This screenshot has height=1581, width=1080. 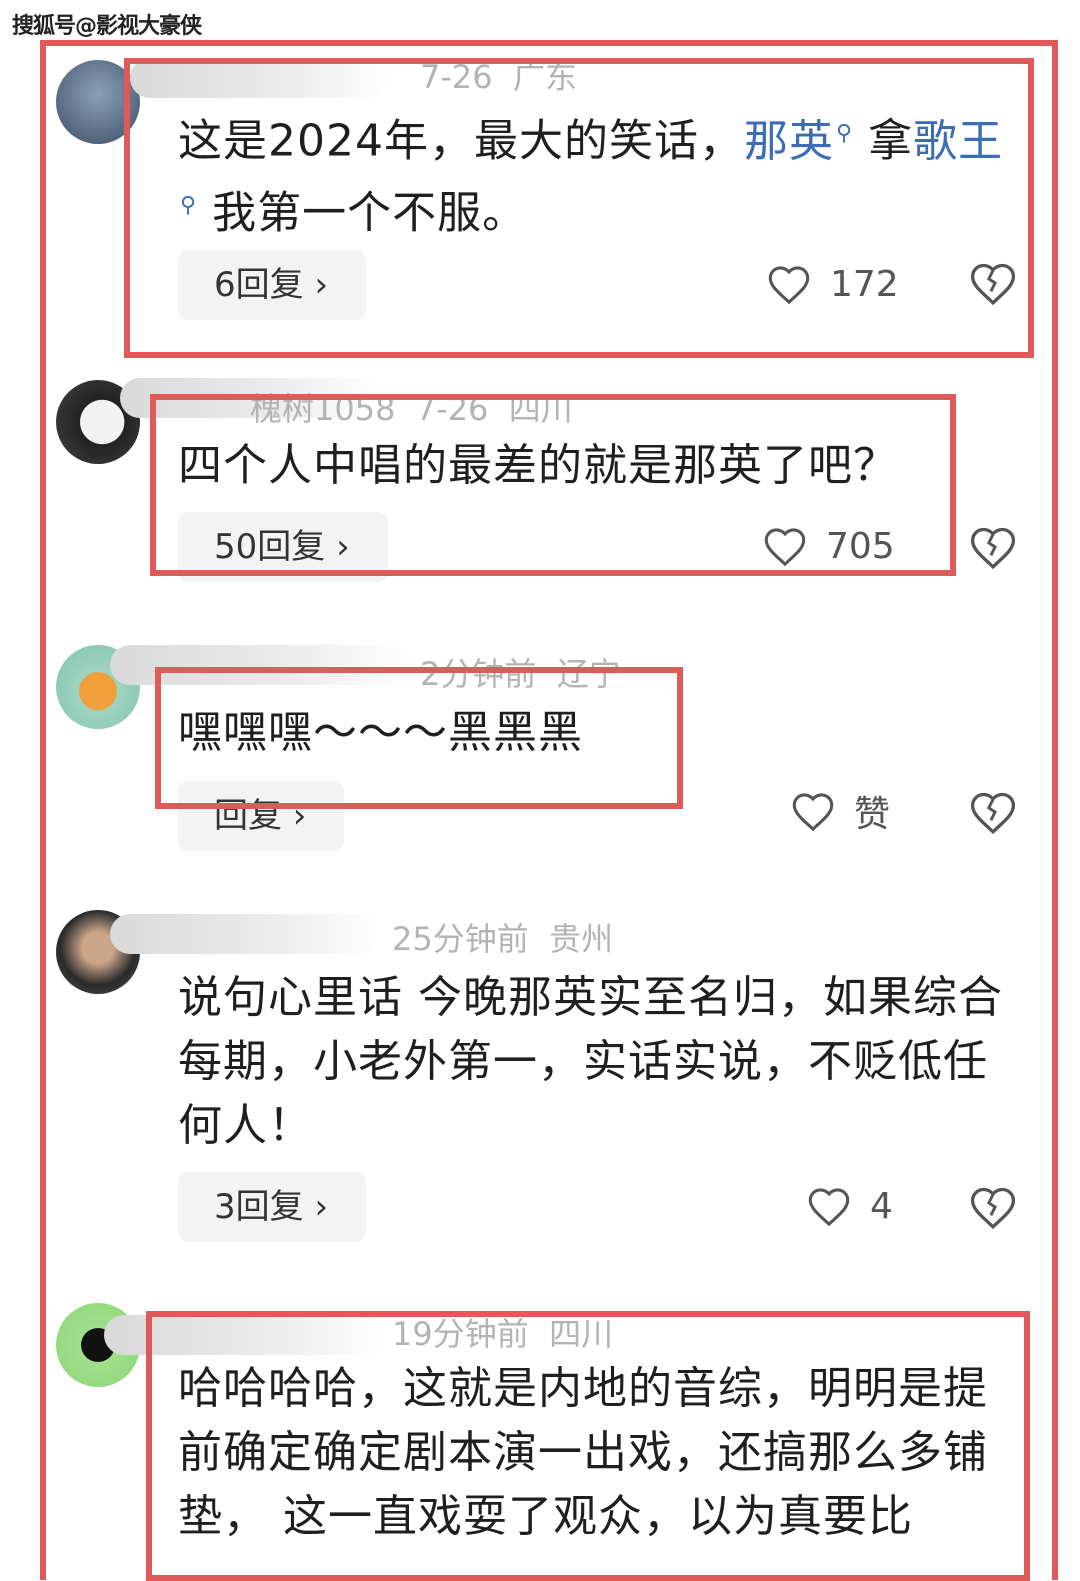 I want to click on like-count: 赞, so click(x=872, y=814).